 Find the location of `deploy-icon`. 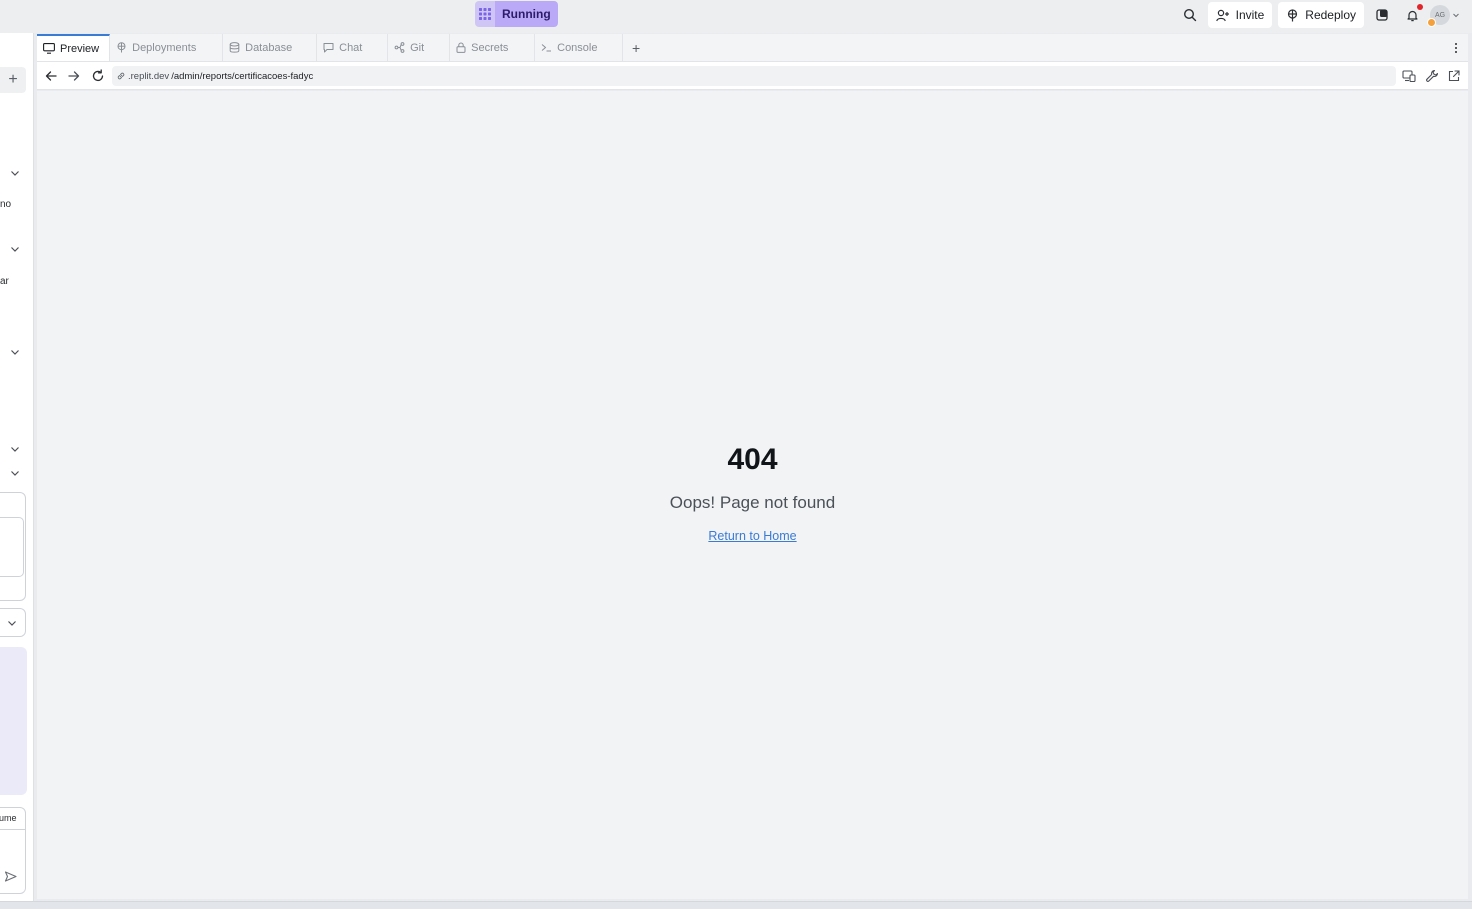

deploy-icon is located at coordinates (1292, 15).